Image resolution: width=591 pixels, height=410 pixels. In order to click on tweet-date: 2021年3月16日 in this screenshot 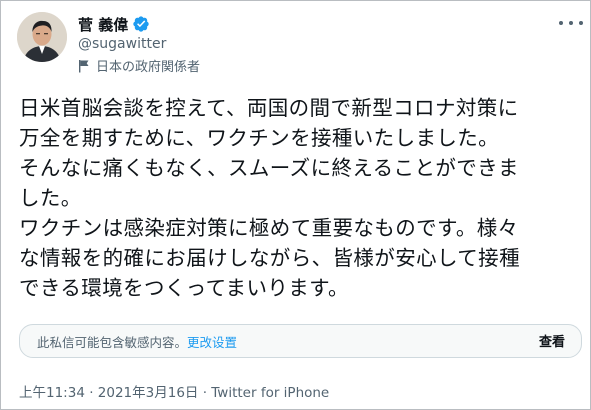, I will do `click(148, 393)`.